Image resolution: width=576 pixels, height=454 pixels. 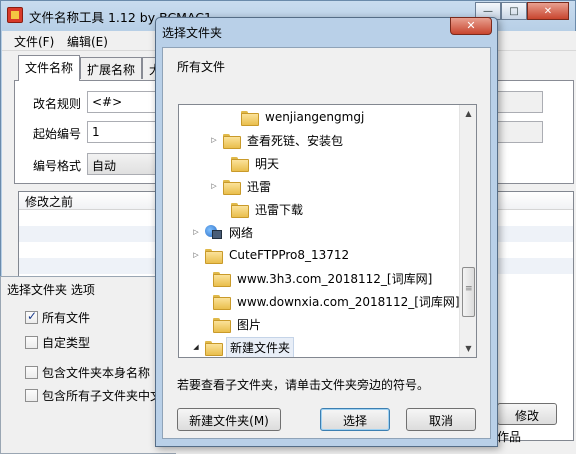 What do you see at coordinates (57, 166) in the screenshot?
I see `number-format-label: 编号格式` at bounding box center [57, 166].